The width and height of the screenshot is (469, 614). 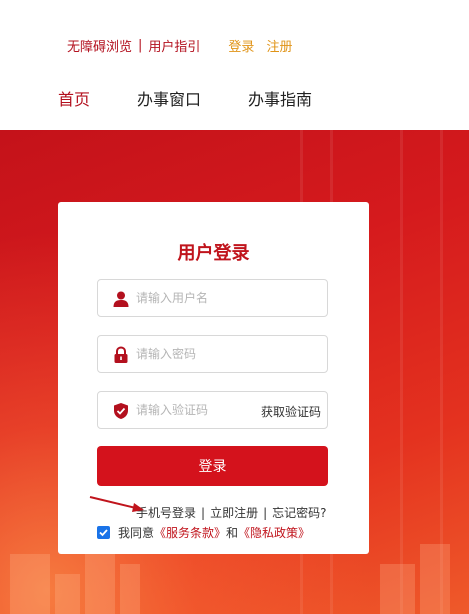 I want to click on phone-login-link: 手机号登录, so click(x=166, y=513).